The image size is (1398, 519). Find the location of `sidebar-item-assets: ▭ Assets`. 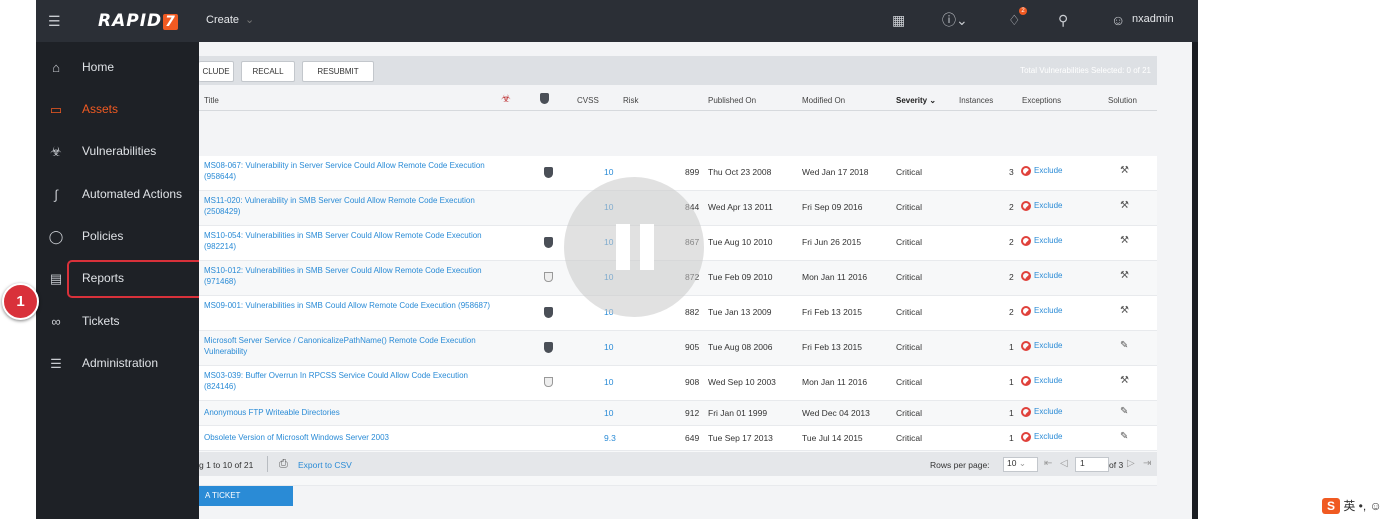

sidebar-item-assets: ▭ Assets is located at coordinates (118, 110).